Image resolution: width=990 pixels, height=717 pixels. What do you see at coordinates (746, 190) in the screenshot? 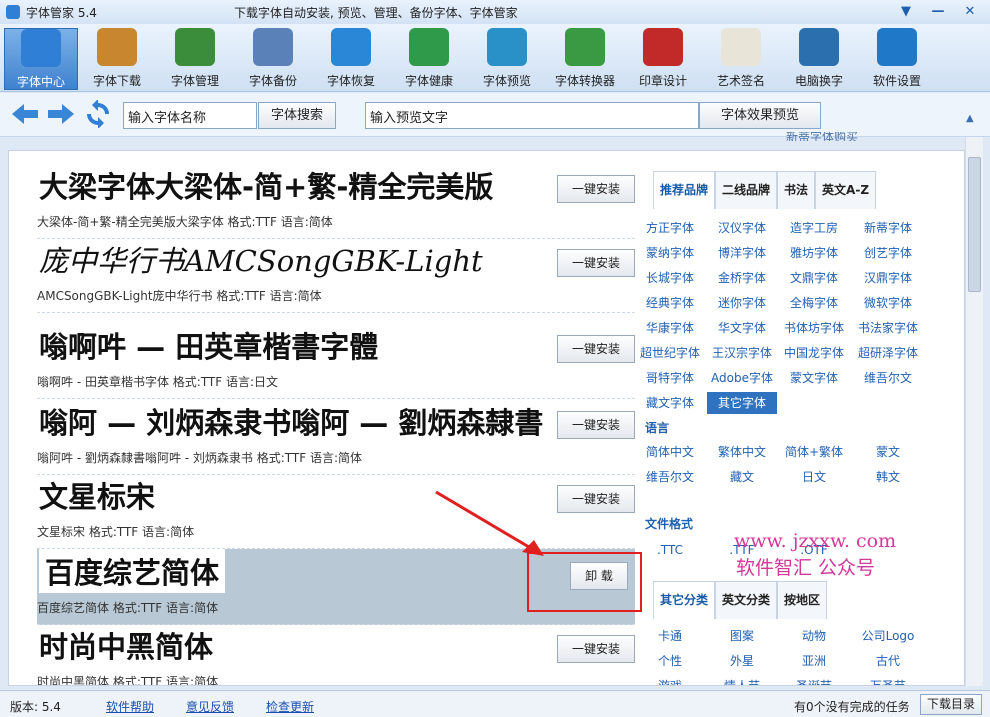
I see `tab-brand-1: 二线品牌` at bounding box center [746, 190].